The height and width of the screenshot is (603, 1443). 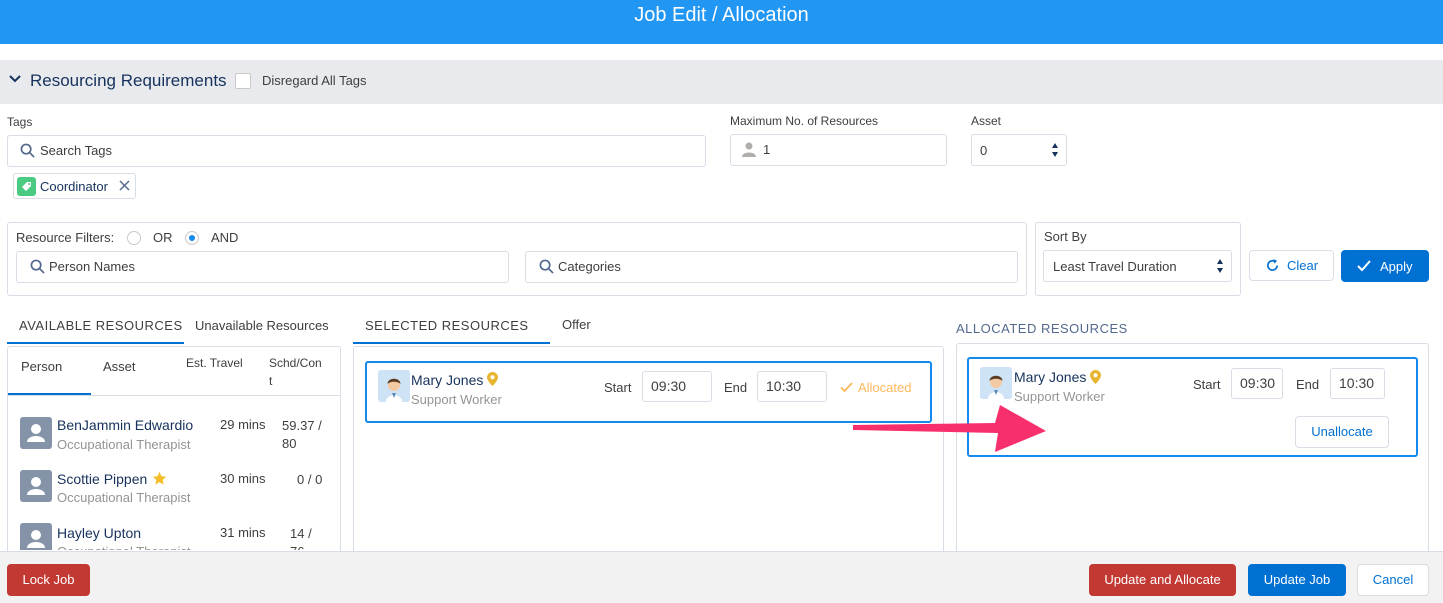 I want to click on page-header: Job Edit / Allocation, so click(x=721, y=22).